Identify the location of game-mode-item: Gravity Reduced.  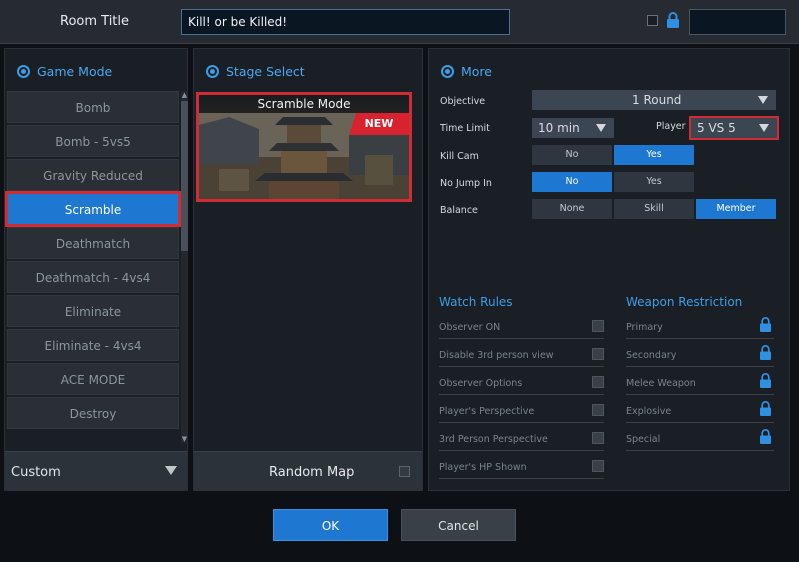
(93, 175).